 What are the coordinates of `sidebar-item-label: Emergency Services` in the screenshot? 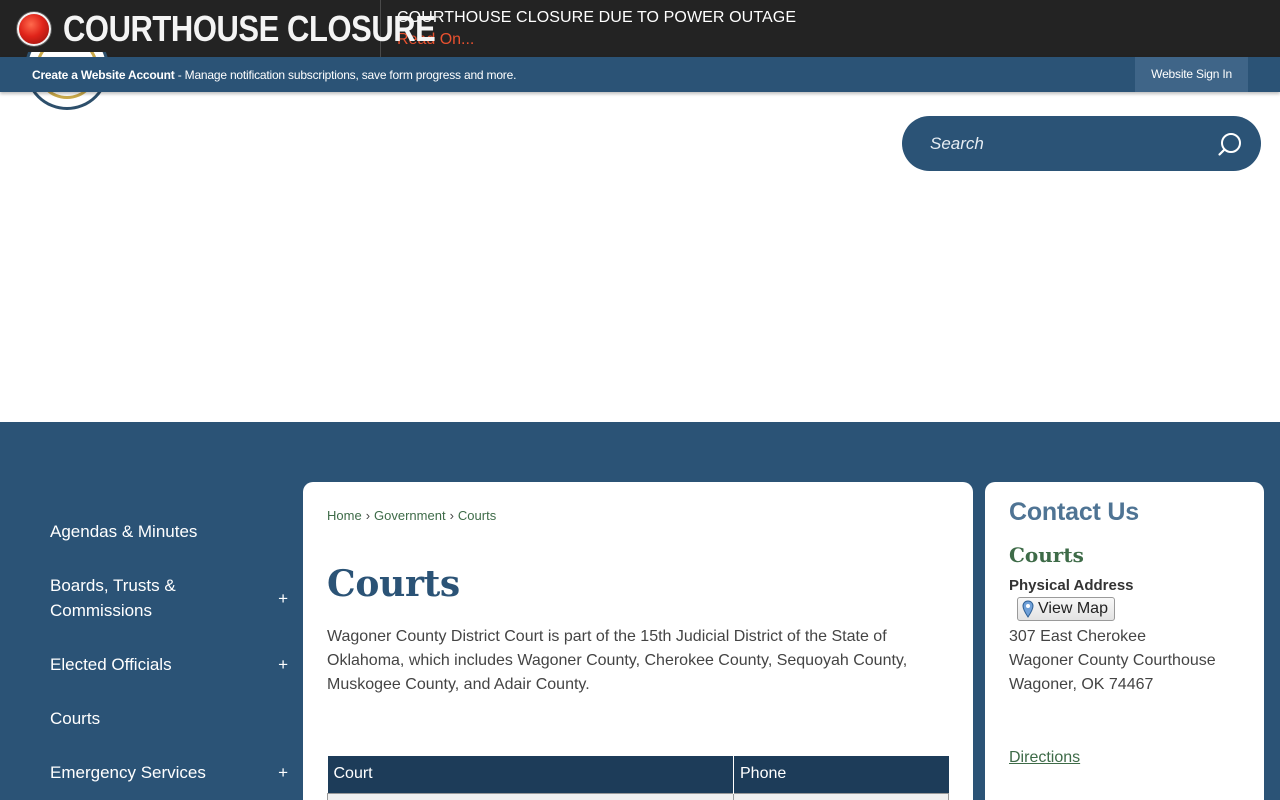 It's located at (128, 772).